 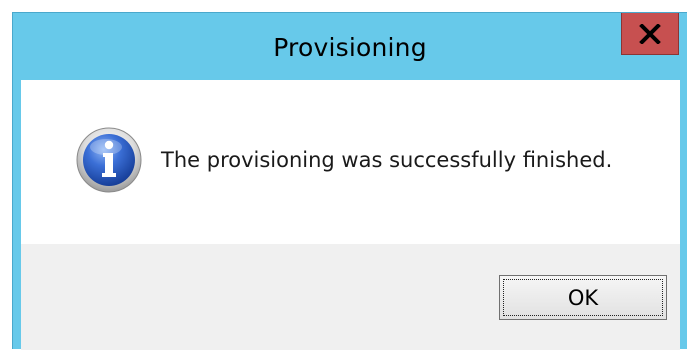 I want to click on close-button, so click(x=650, y=34).